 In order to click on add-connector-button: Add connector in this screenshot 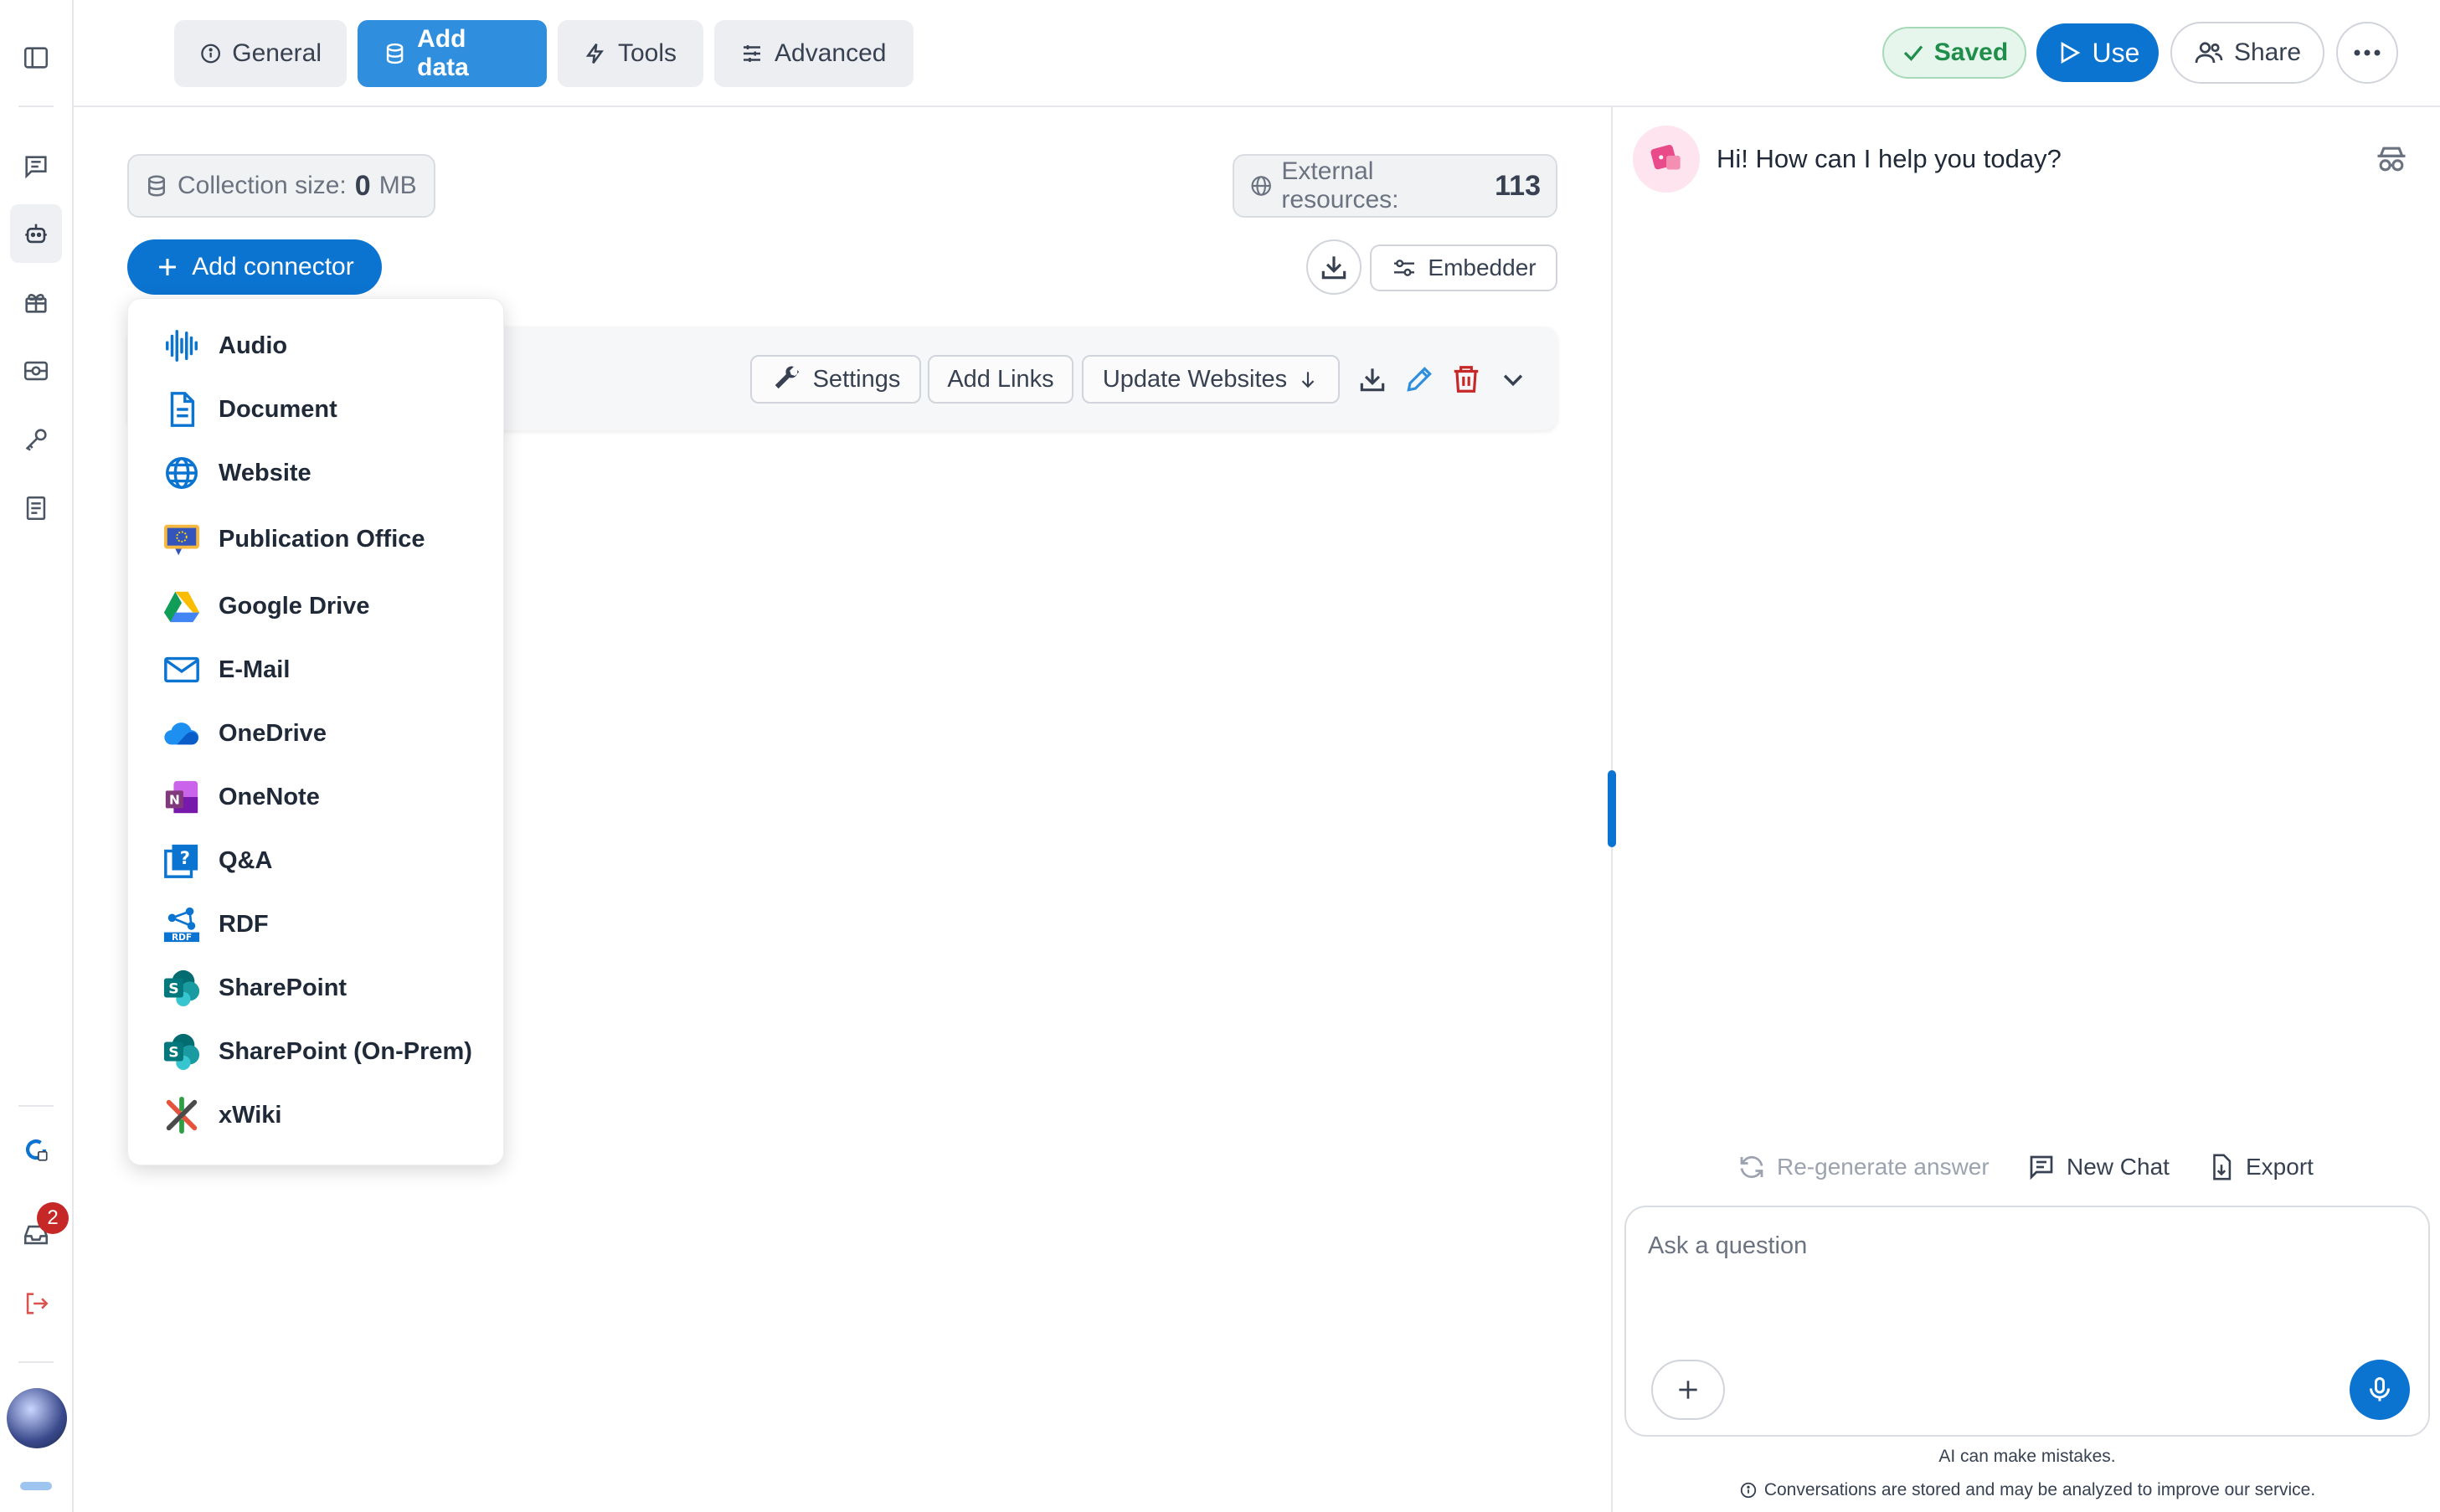, I will do `click(254, 267)`.